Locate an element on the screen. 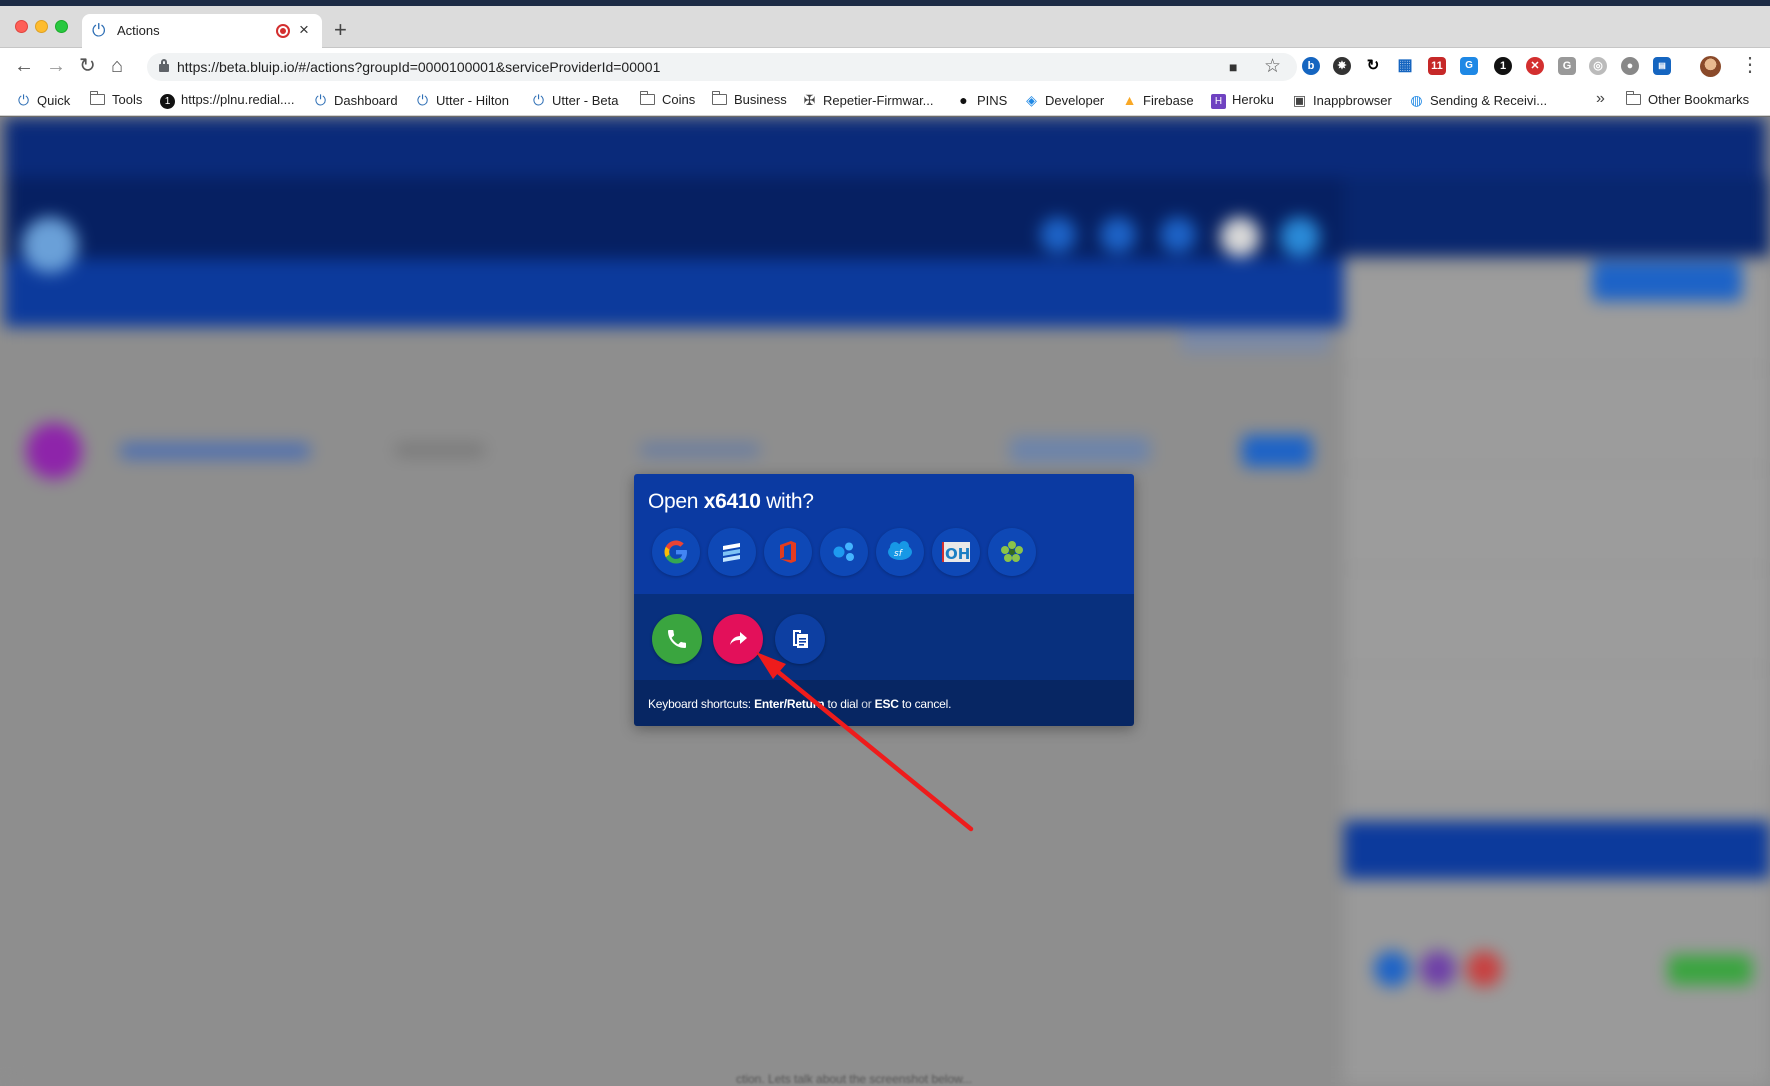  minimize-window-button is located at coordinates (41, 26).